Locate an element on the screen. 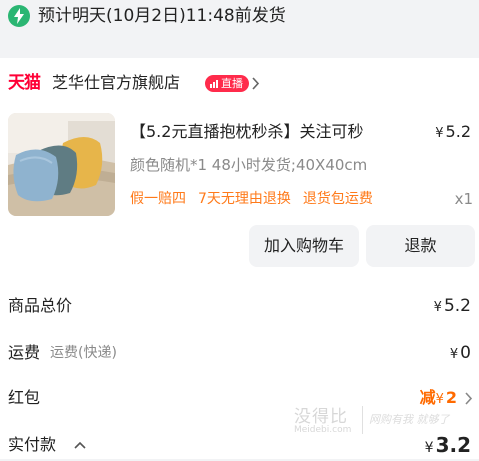  product-price-value: 5.2 is located at coordinates (458, 131).